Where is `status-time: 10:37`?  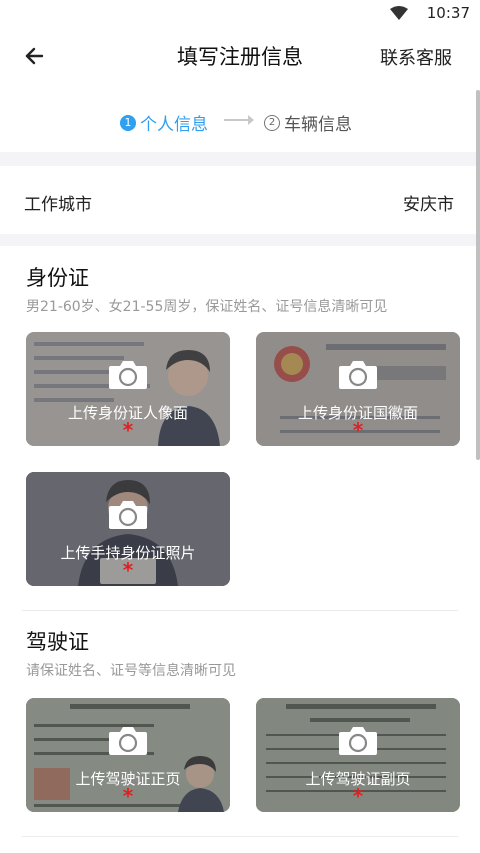 status-time: 10:37 is located at coordinates (448, 13).